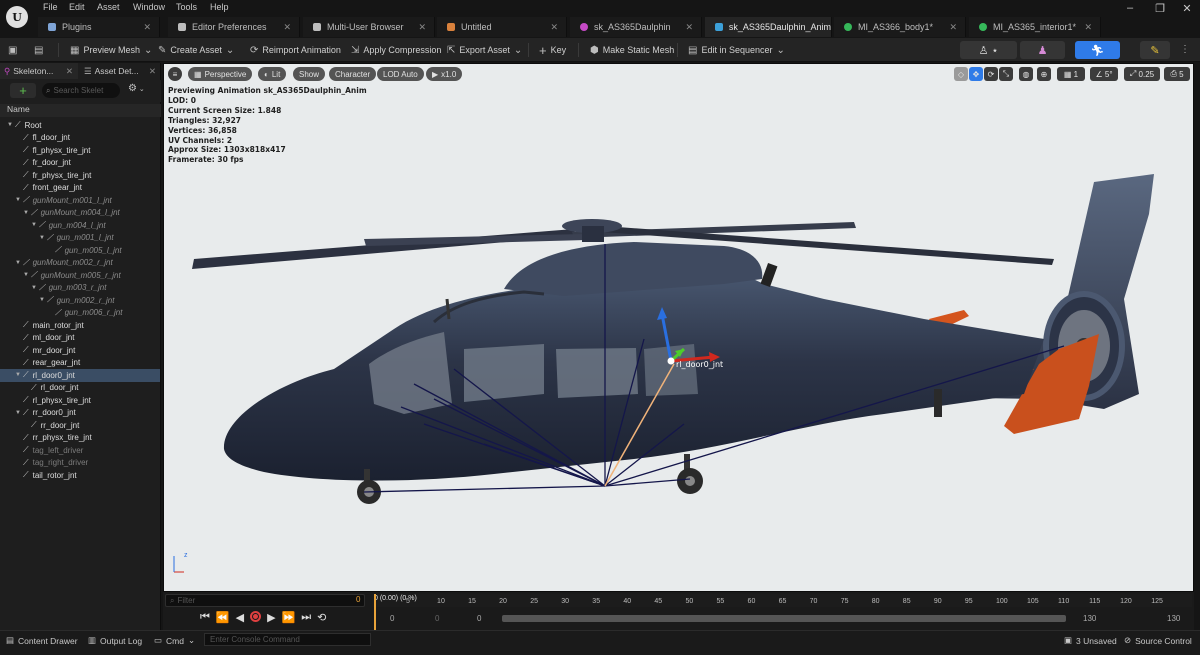  Describe the element at coordinates (552, 50) in the screenshot. I see `key-button: + Key` at that location.